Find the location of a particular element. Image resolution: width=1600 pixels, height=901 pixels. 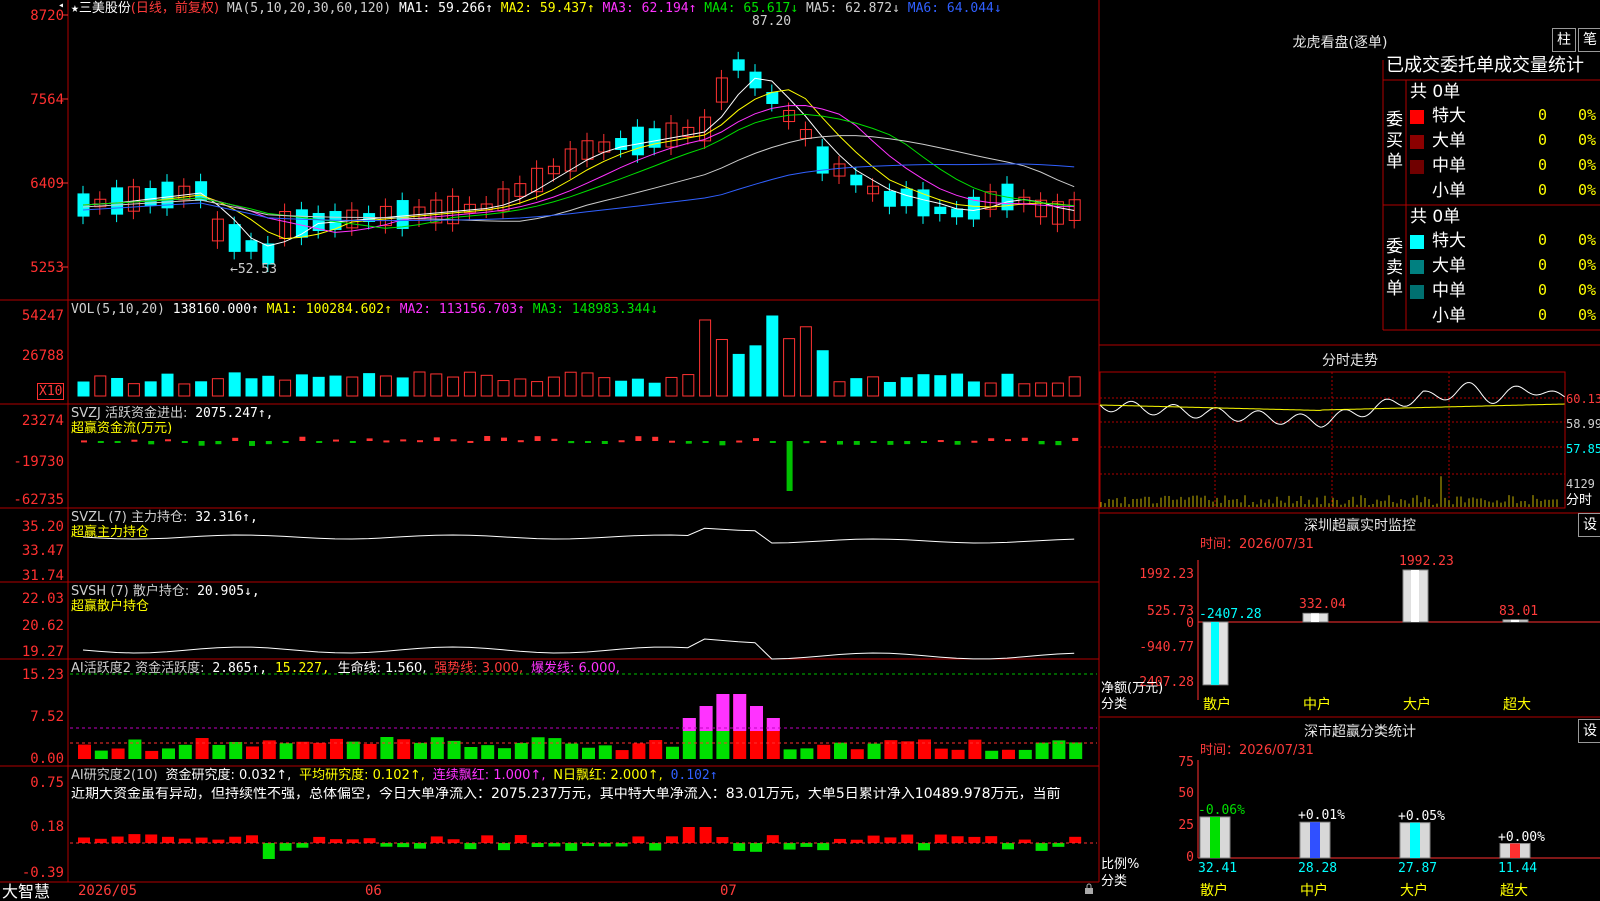

svsh-line-path is located at coordinates (578, 649).